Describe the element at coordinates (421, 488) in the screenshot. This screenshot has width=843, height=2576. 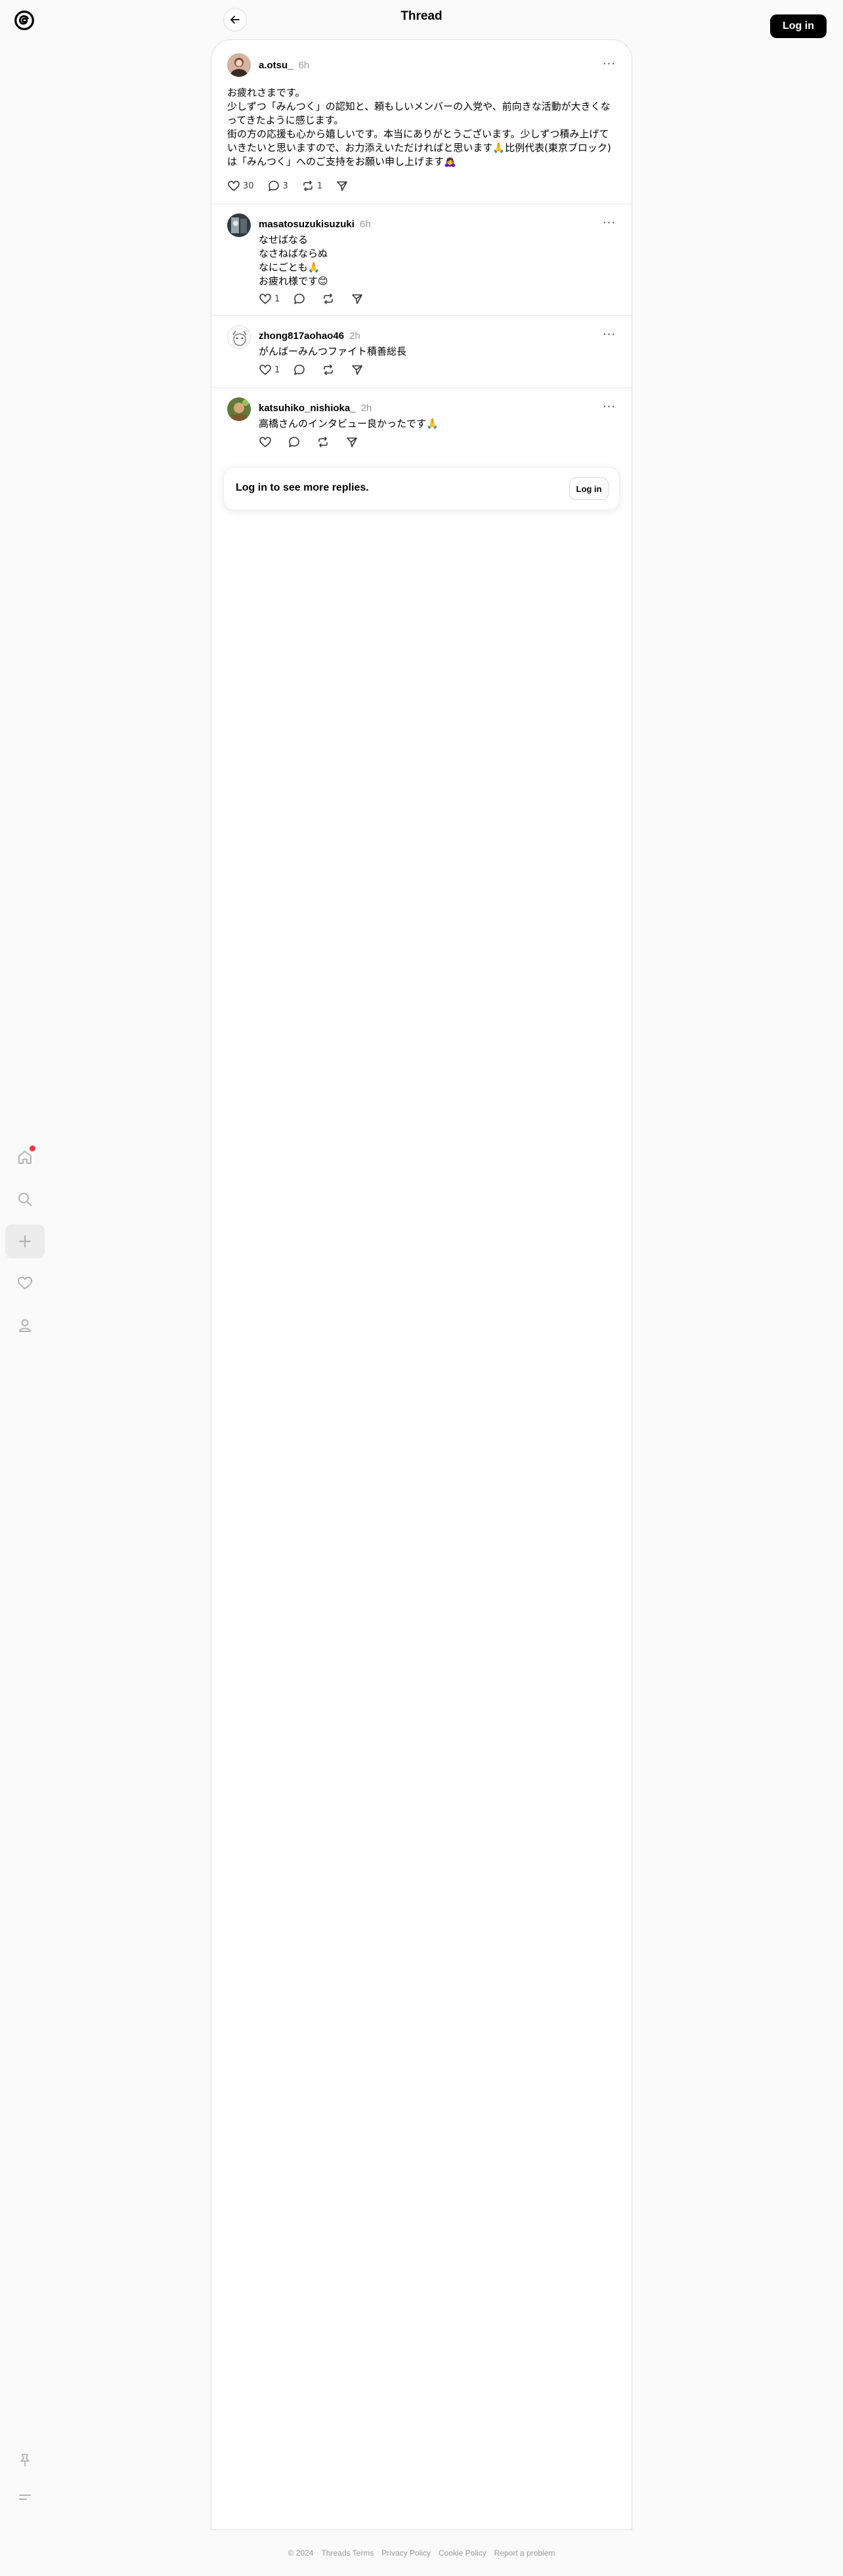
I see `login-prompt: Log in to see more replies. Log in` at that location.